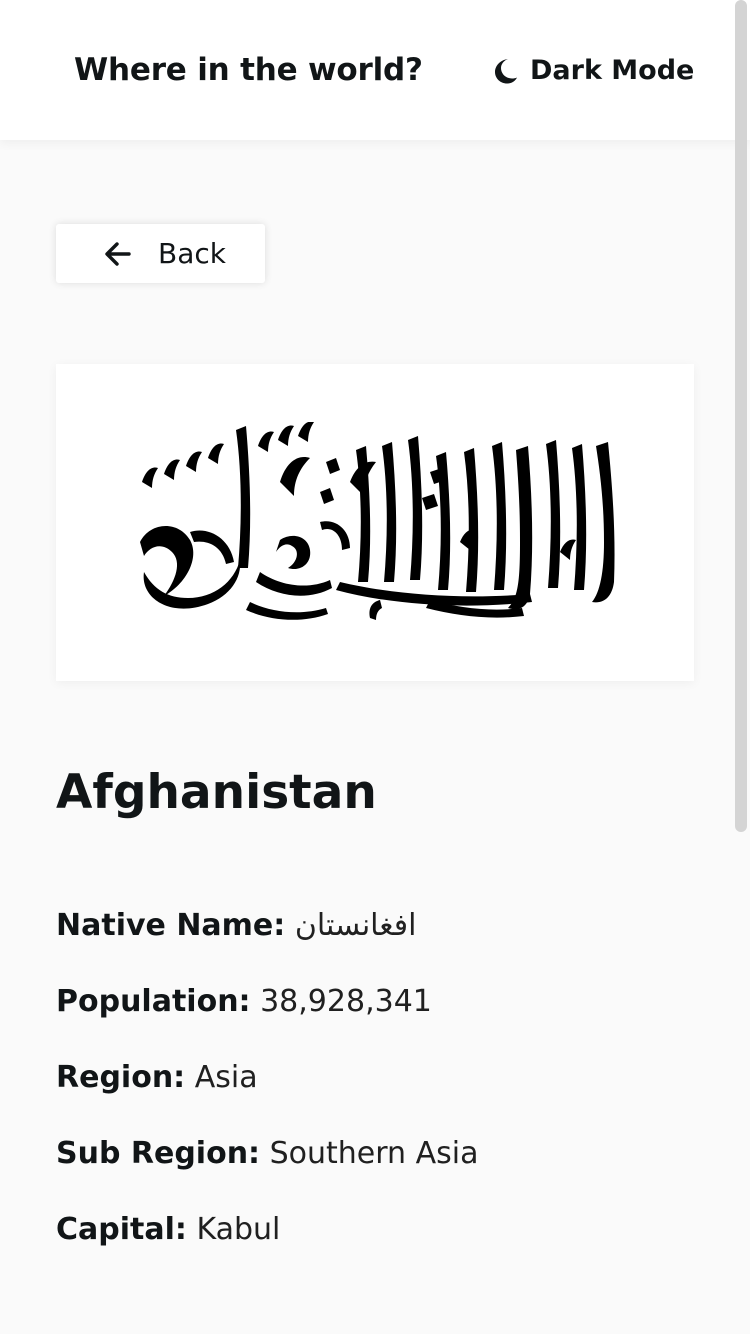  I want to click on moon-icon, so click(506, 71).